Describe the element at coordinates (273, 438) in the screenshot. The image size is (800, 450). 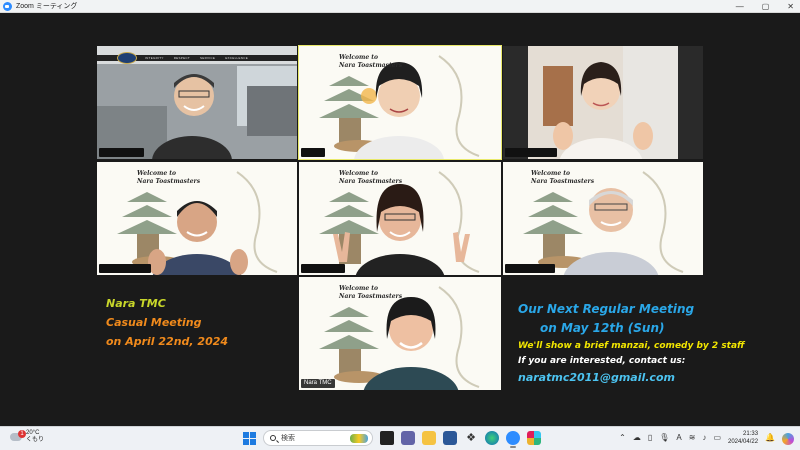
I see `search-icon` at that location.